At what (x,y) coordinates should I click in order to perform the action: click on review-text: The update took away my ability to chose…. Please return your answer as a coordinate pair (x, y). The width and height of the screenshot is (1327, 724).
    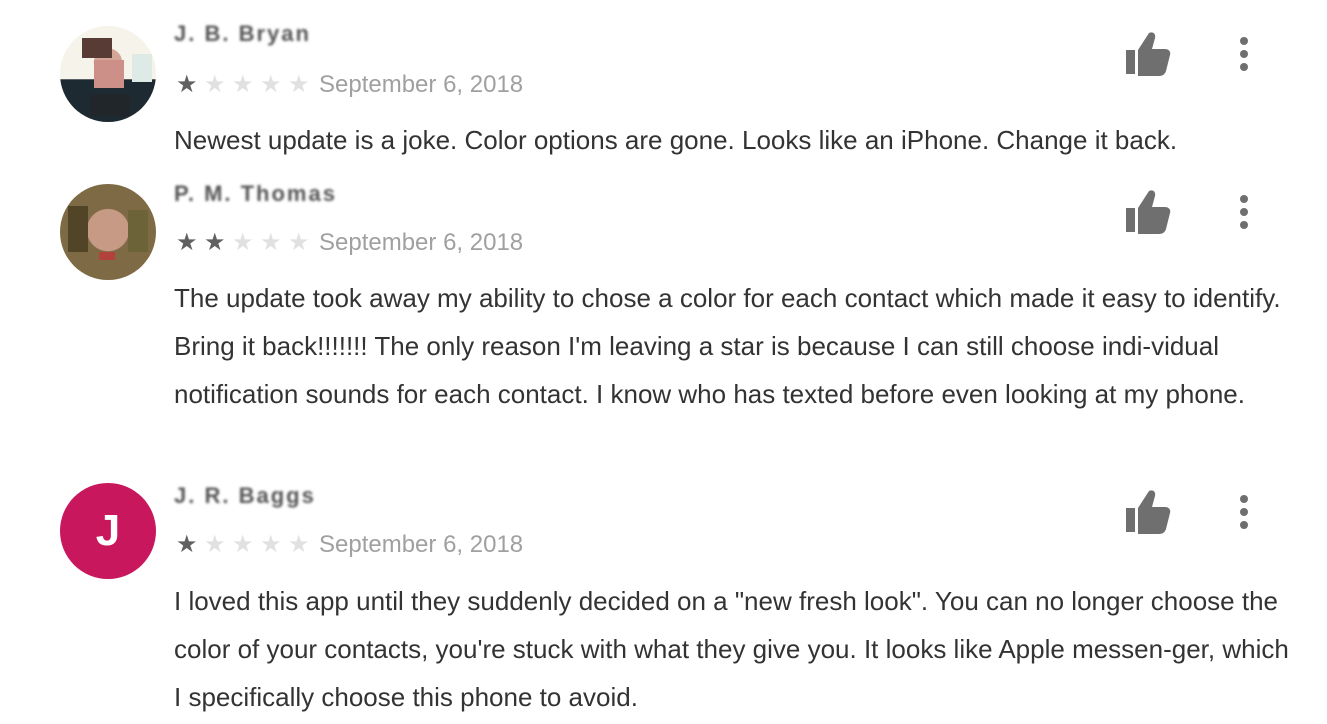
    Looking at the image, I should click on (727, 346).